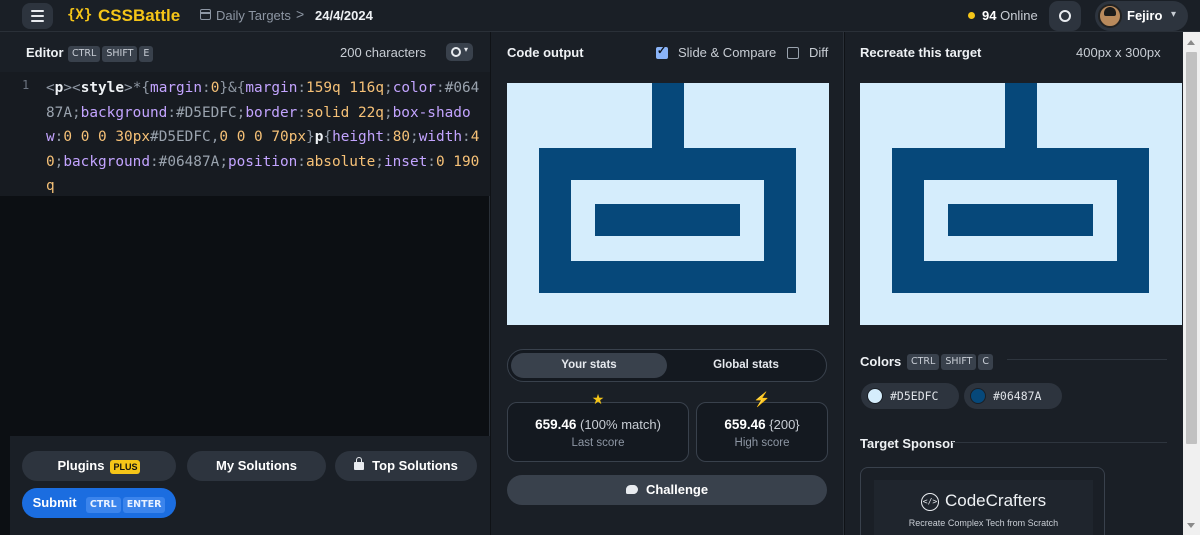  I want to click on output-title: Code output, so click(545, 52).